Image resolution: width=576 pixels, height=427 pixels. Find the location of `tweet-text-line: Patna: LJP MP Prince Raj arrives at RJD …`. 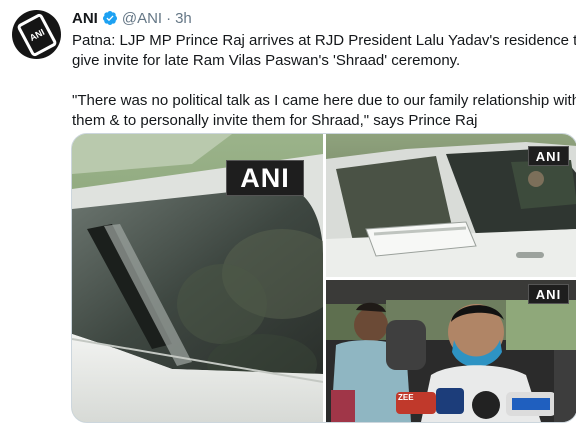

tweet-text-line: Patna: LJP MP Prince Raj arrives at RJD … is located at coordinates (324, 40).